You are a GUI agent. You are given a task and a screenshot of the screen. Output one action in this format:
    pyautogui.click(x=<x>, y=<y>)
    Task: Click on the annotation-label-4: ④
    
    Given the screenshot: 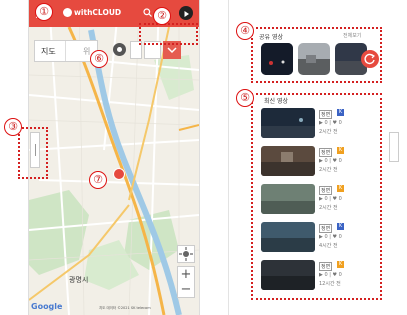 What is the action you would take?
    pyautogui.click(x=245, y=31)
    